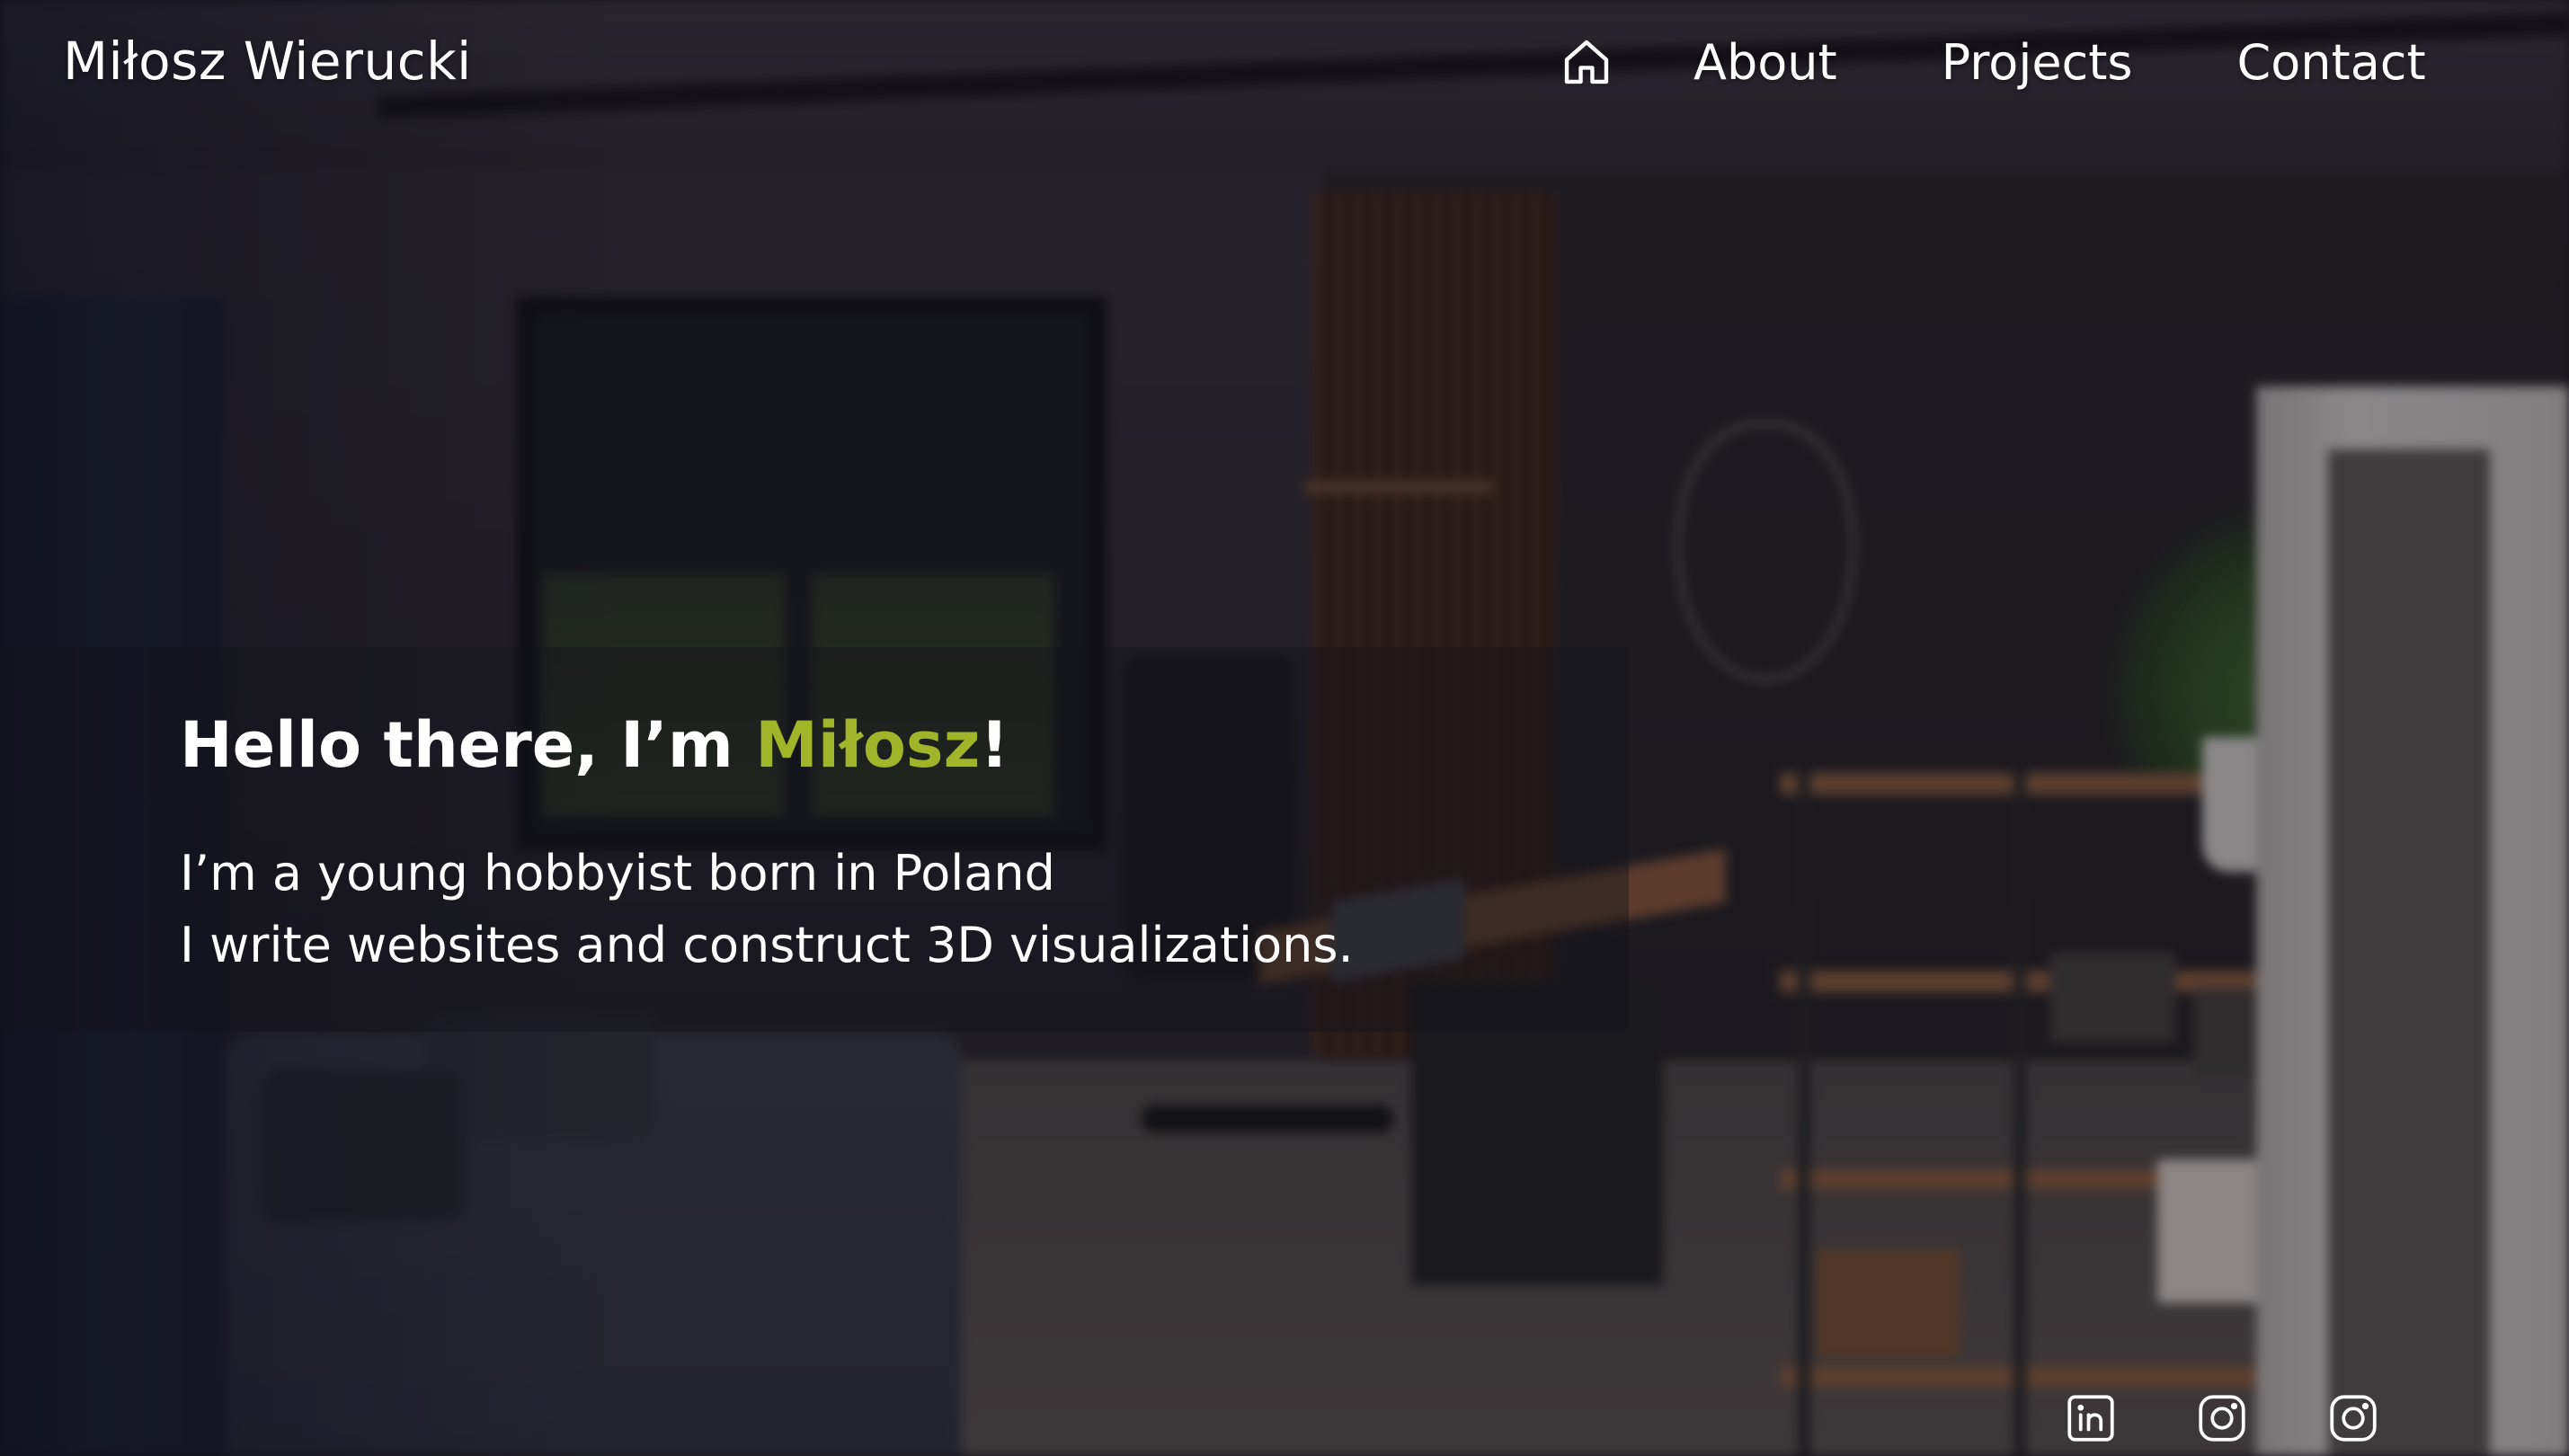 The image size is (2569, 1456). Describe the element at coordinates (468, 745) in the screenshot. I see `hero-greeting-prefix: Hello there, I’m` at that location.